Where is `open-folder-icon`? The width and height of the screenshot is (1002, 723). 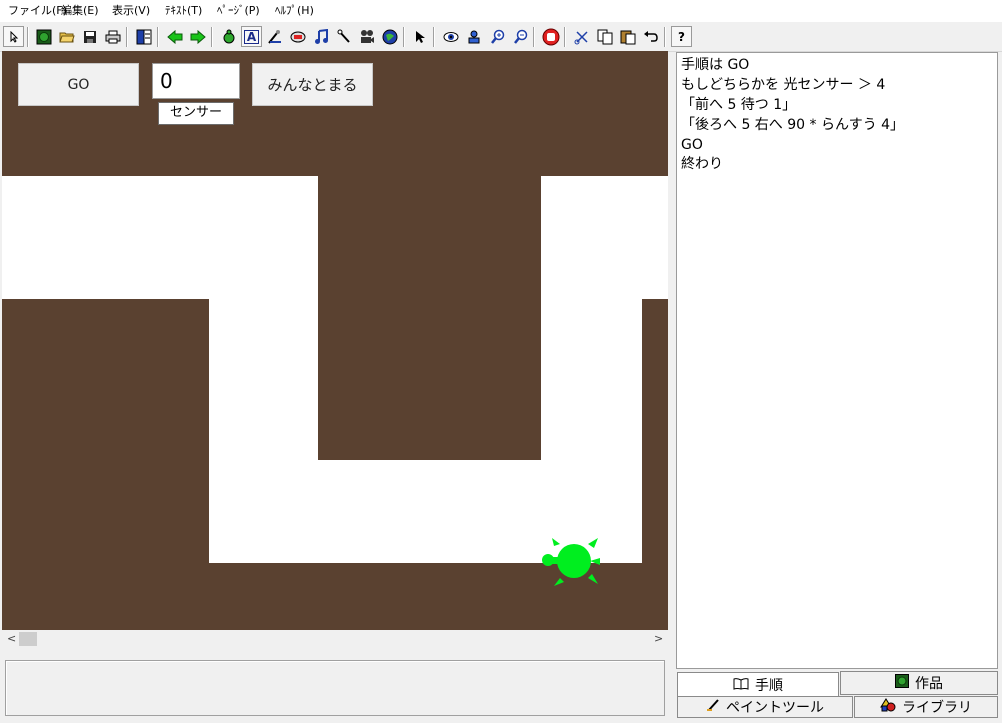 open-folder-icon is located at coordinates (66, 36).